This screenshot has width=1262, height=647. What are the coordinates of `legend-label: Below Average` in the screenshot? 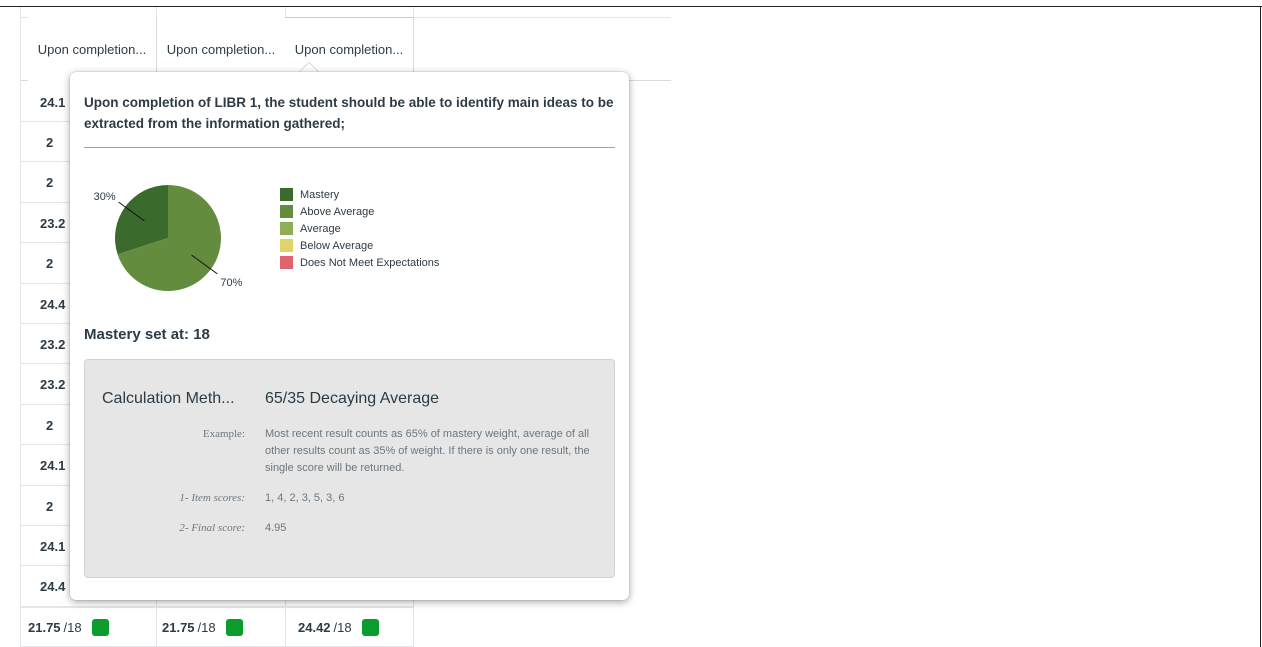 It's located at (337, 245).